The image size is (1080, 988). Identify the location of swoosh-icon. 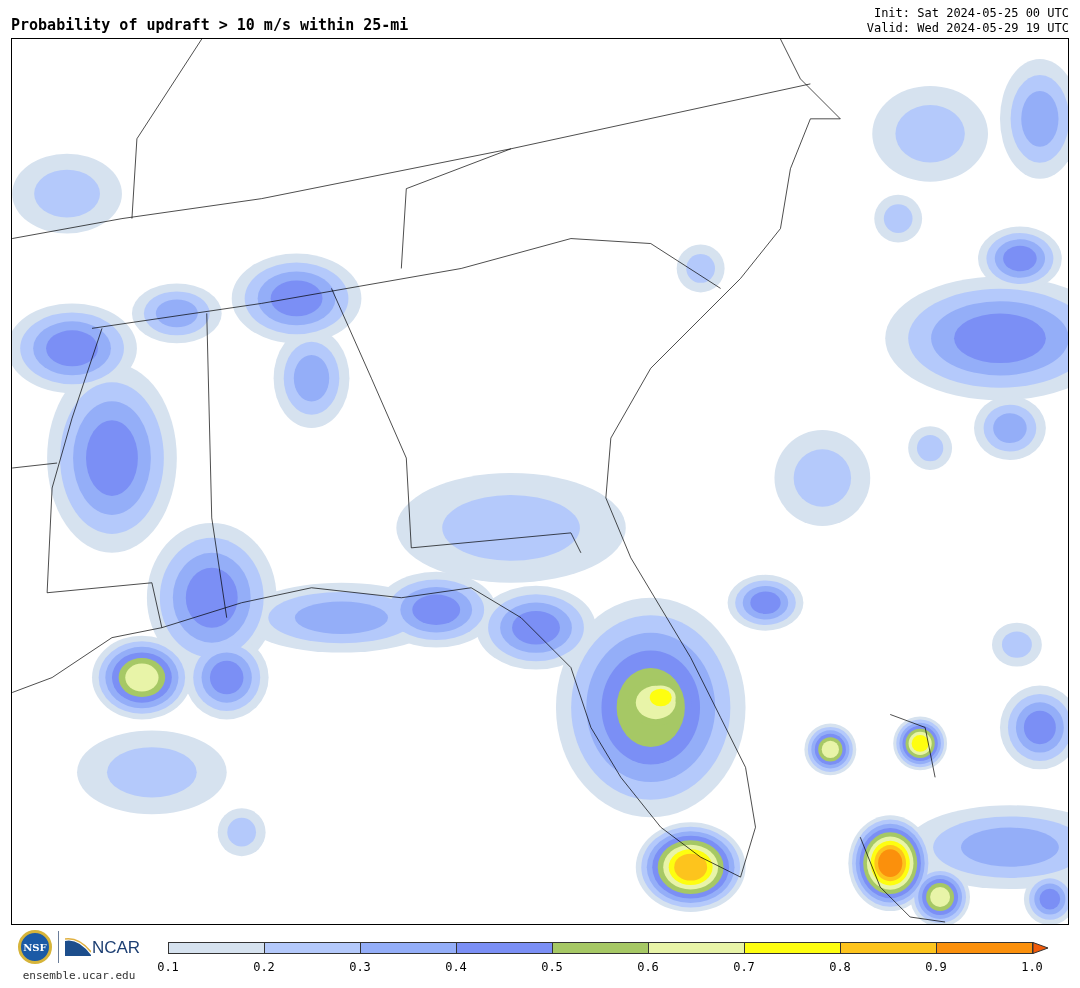
(77, 947).